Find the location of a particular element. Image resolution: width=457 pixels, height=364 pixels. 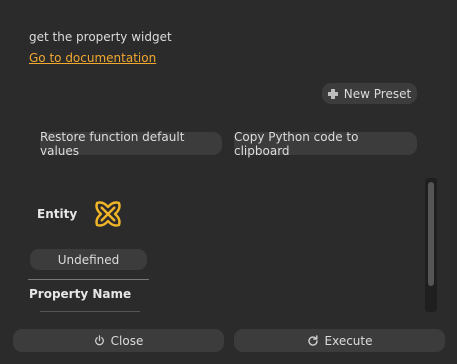

copy-python-button: Copy Python code to clipboard is located at coordinates (325, 143).